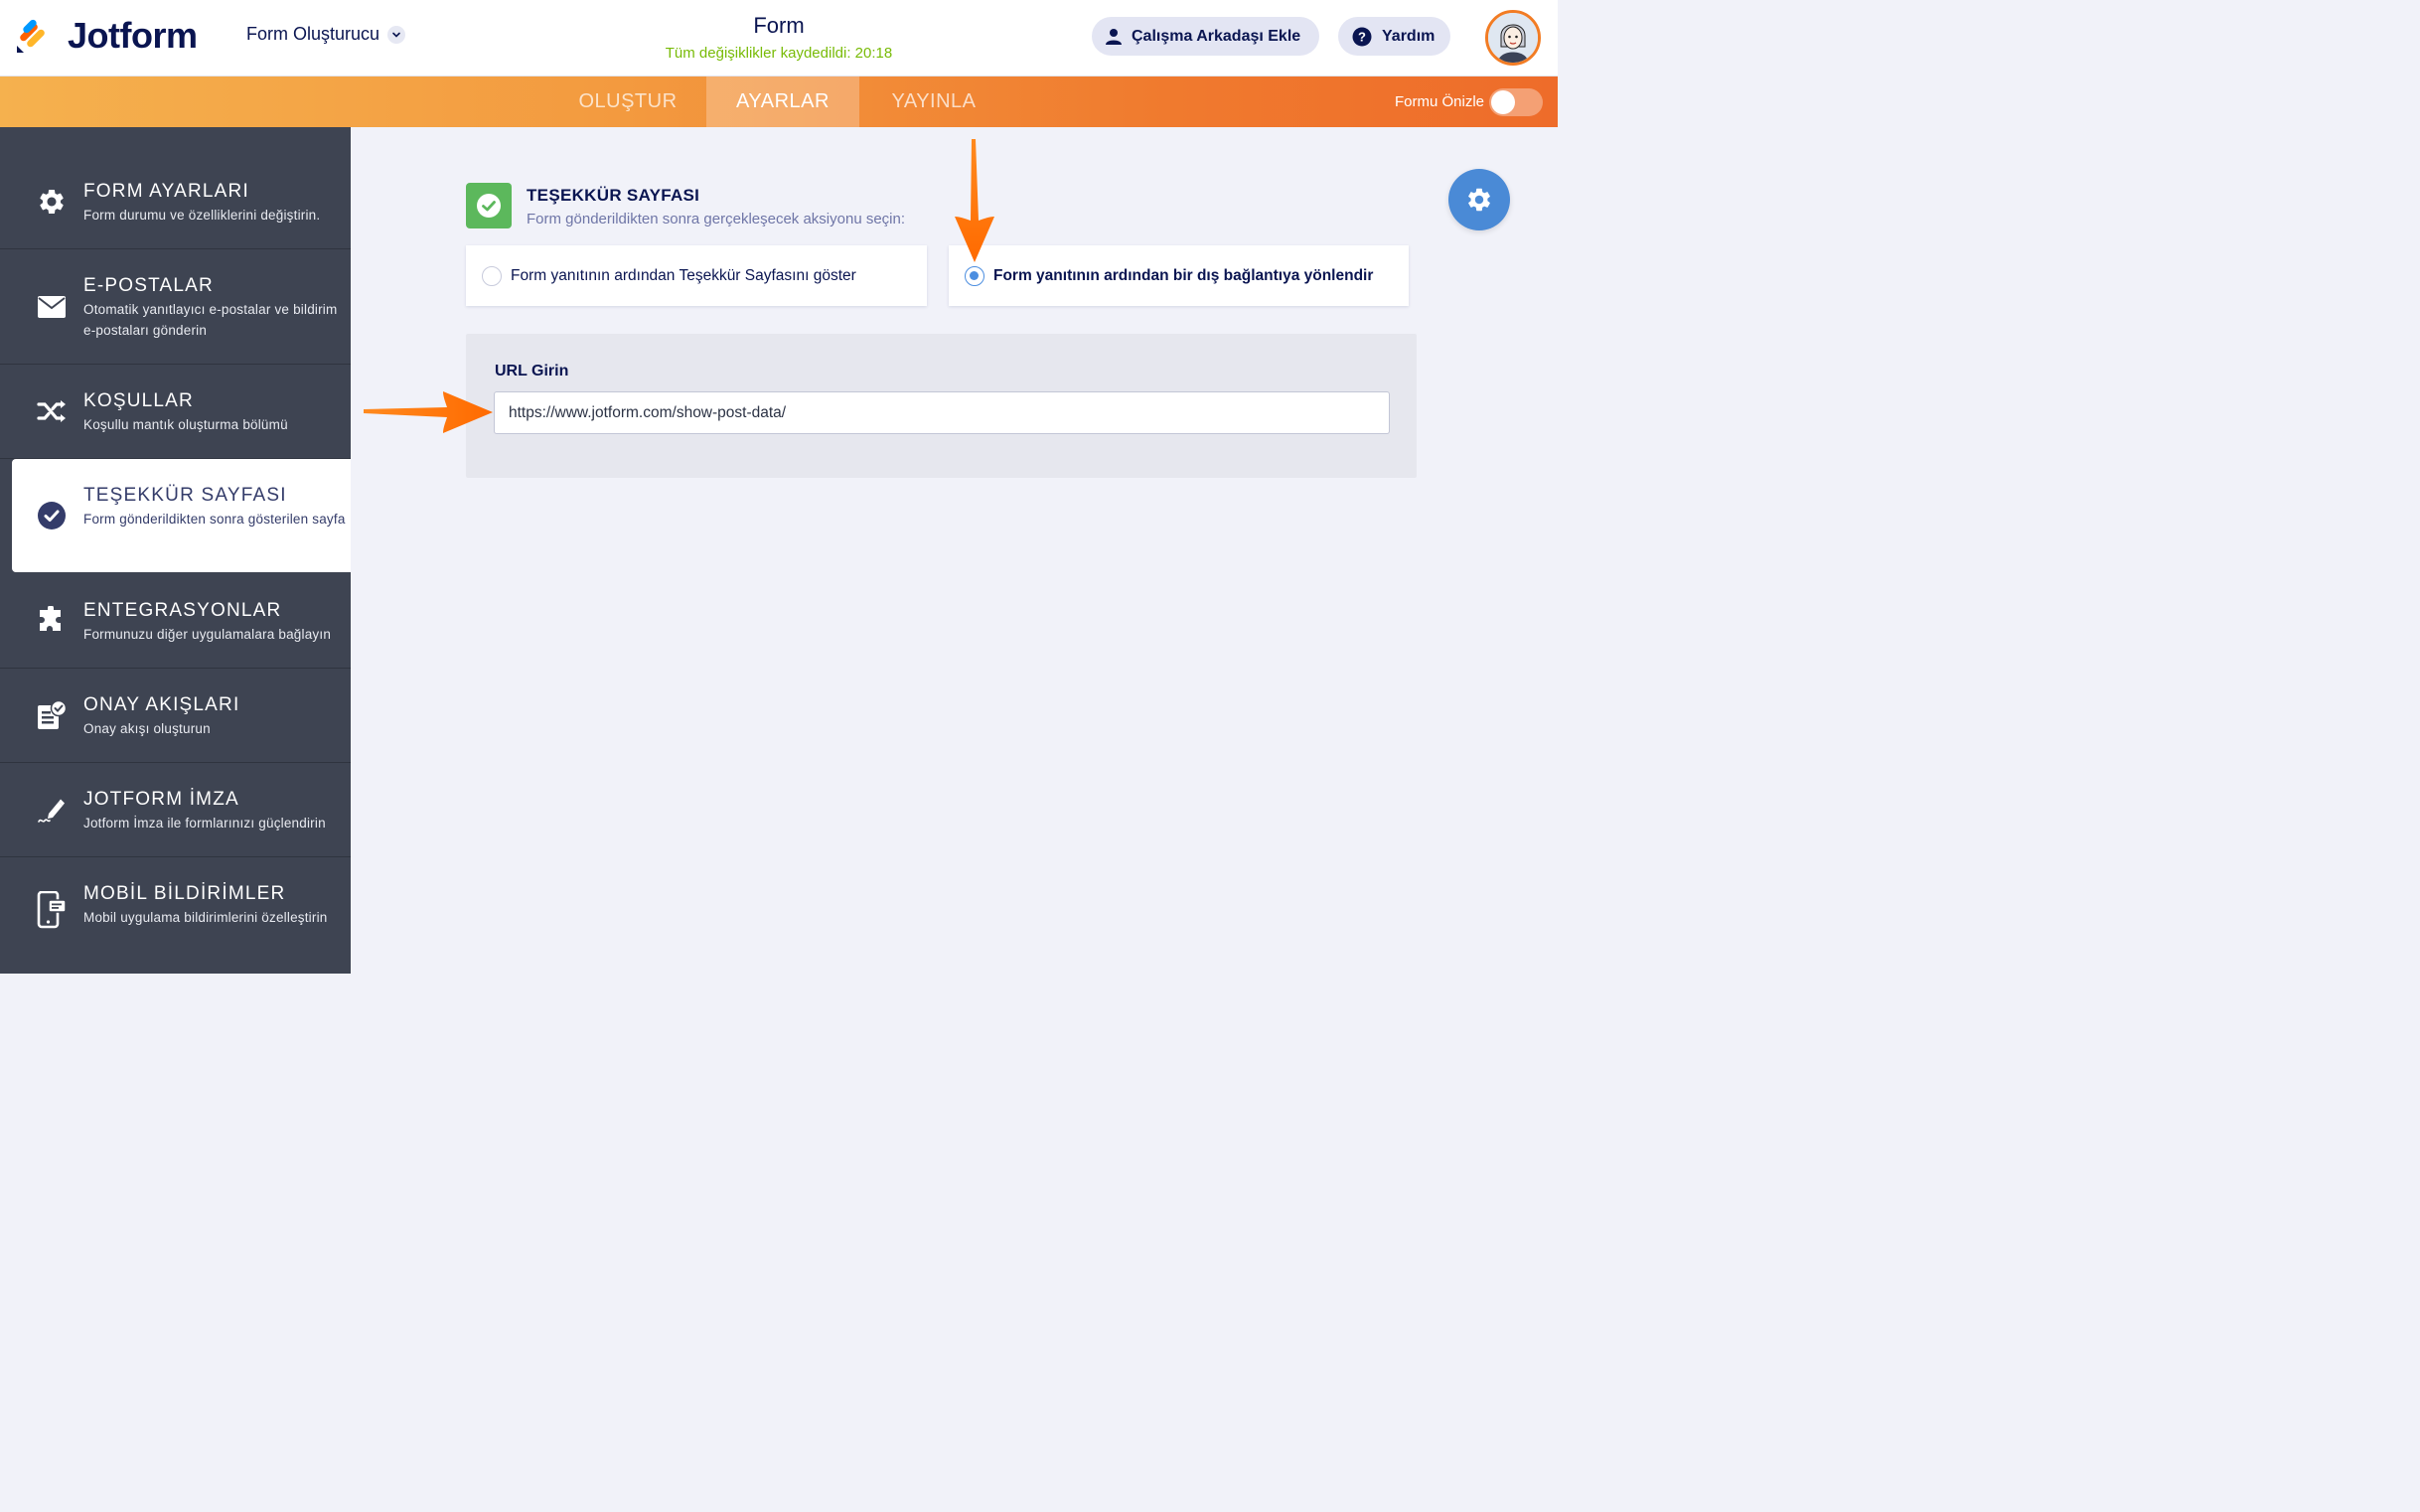 The width and height of the screenshot is (2420, 1512). I want to click on section-check-icon, so click(489, 205).